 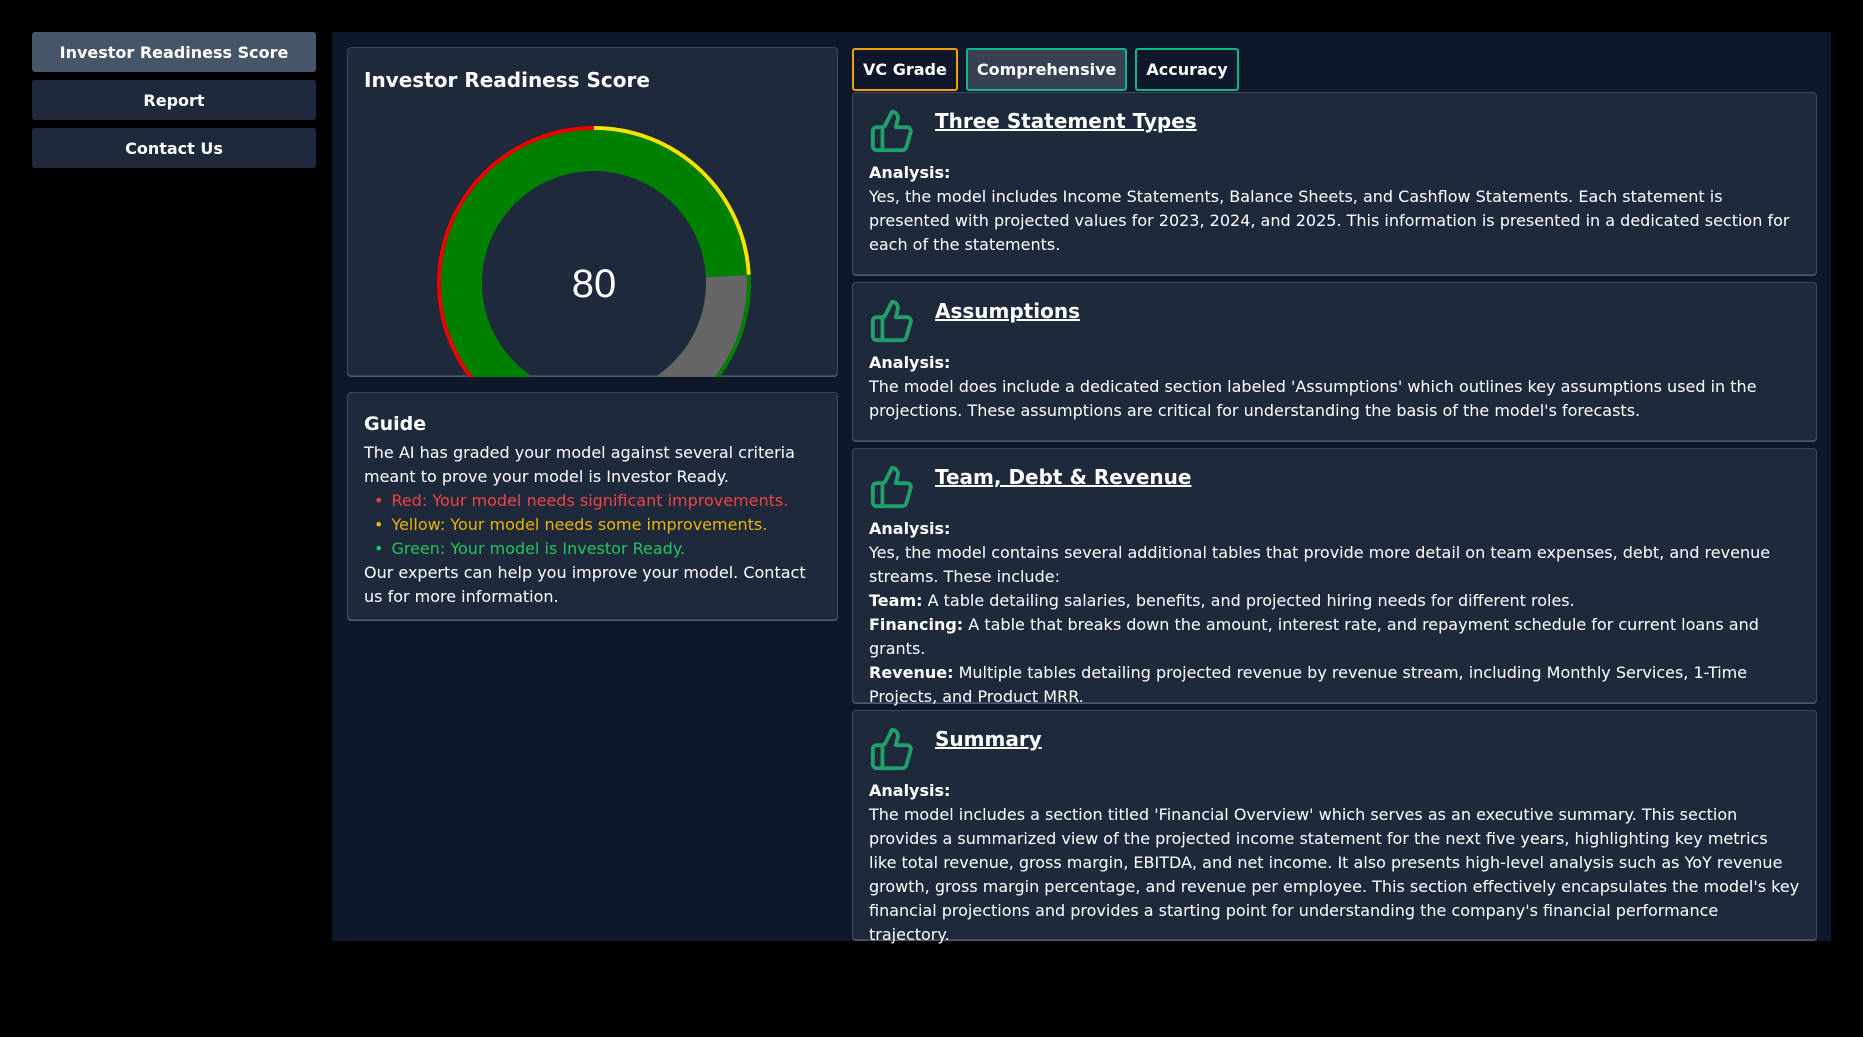 What do you see at coordinates (174, 100) in the screenshot?
I see `sidebar-item-report: Report` at bounding box center [174, 100].